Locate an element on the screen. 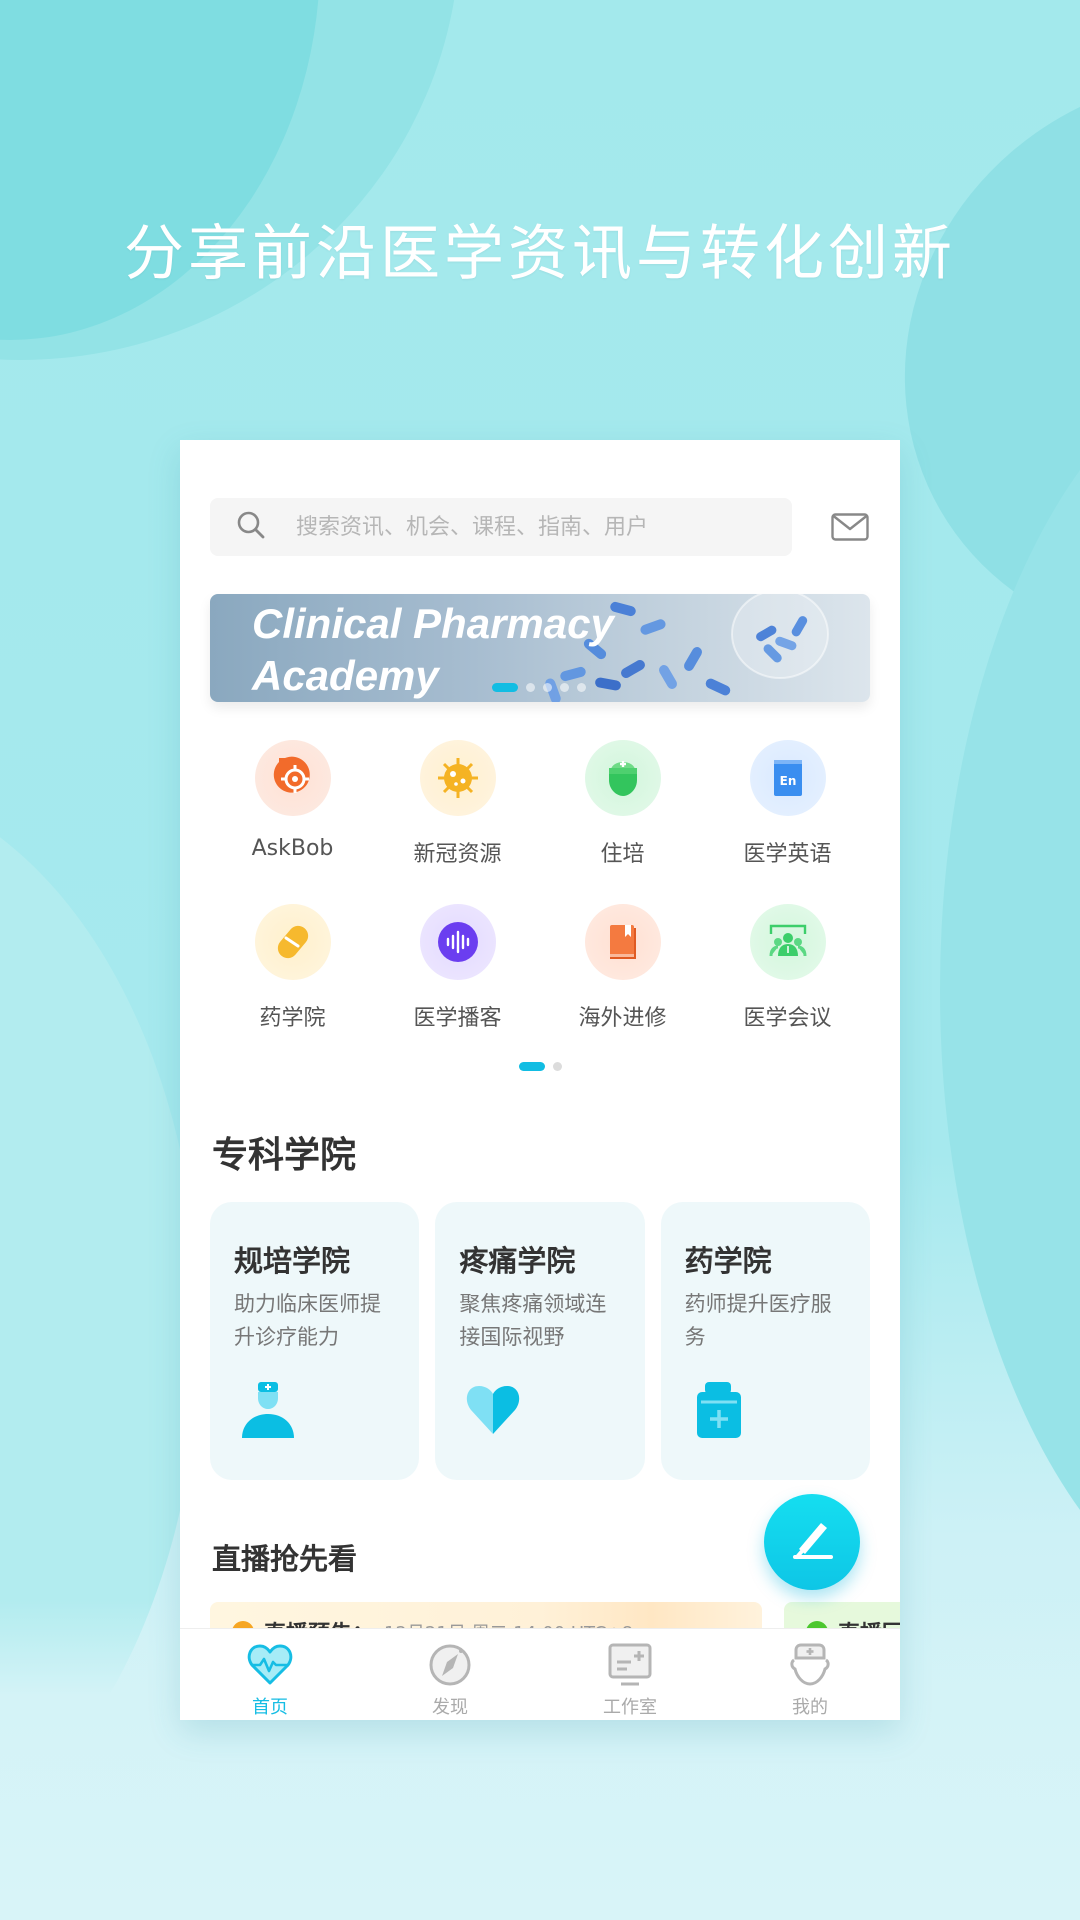  tab-discover: 发现 is located at coordinates (450, 1674).